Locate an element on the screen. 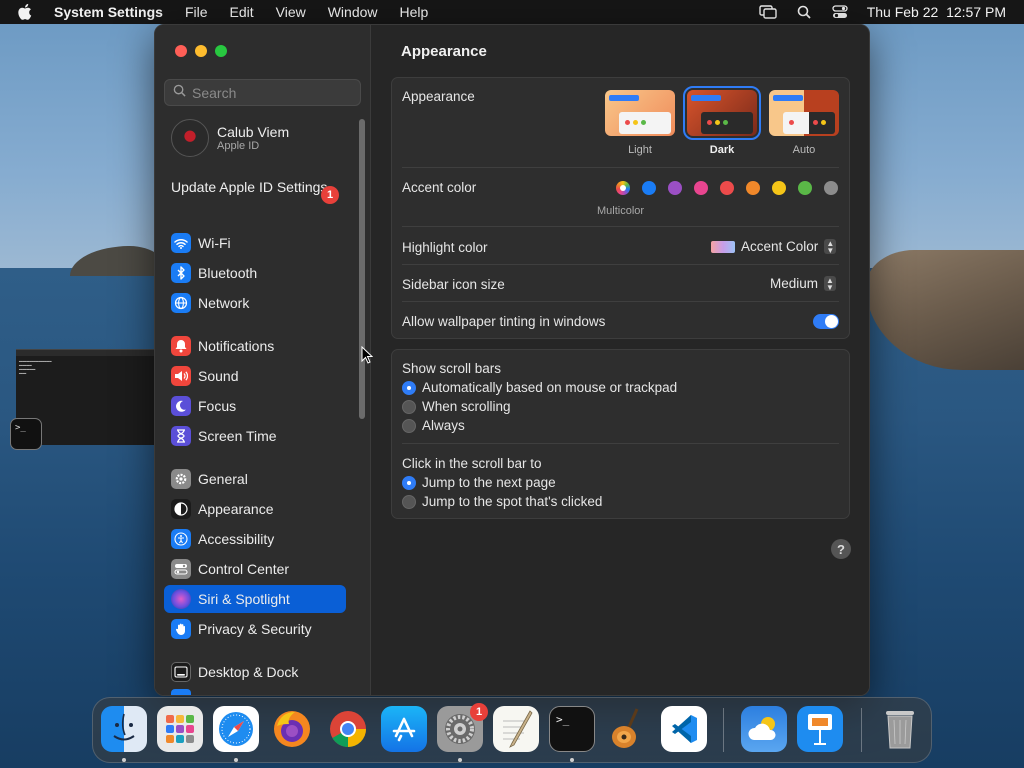 The height and width of the screenshot is (768, 1024). accent-color-label: Accent color is located at coordinates (439, 187).